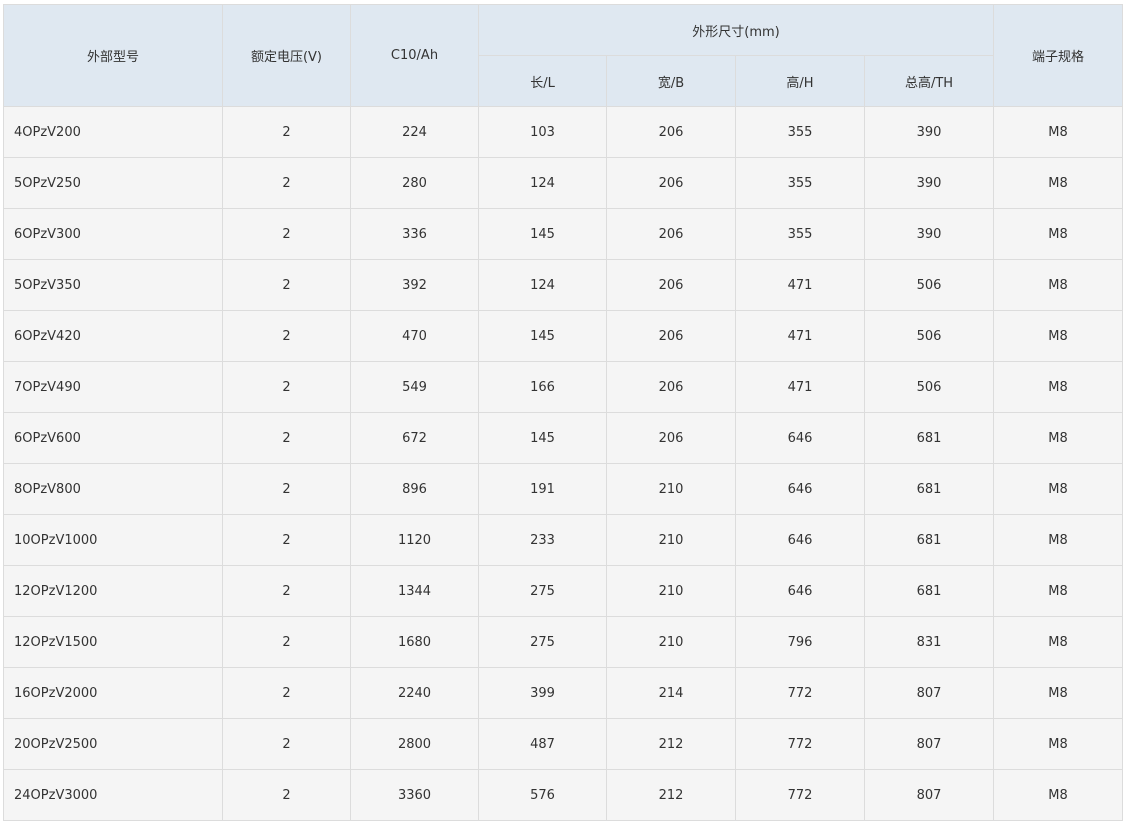  What do you see at coordinates (113, 591) in the screenshot?
I see `cell-model: 12OPzV1200` at bounding box center [113, 591].